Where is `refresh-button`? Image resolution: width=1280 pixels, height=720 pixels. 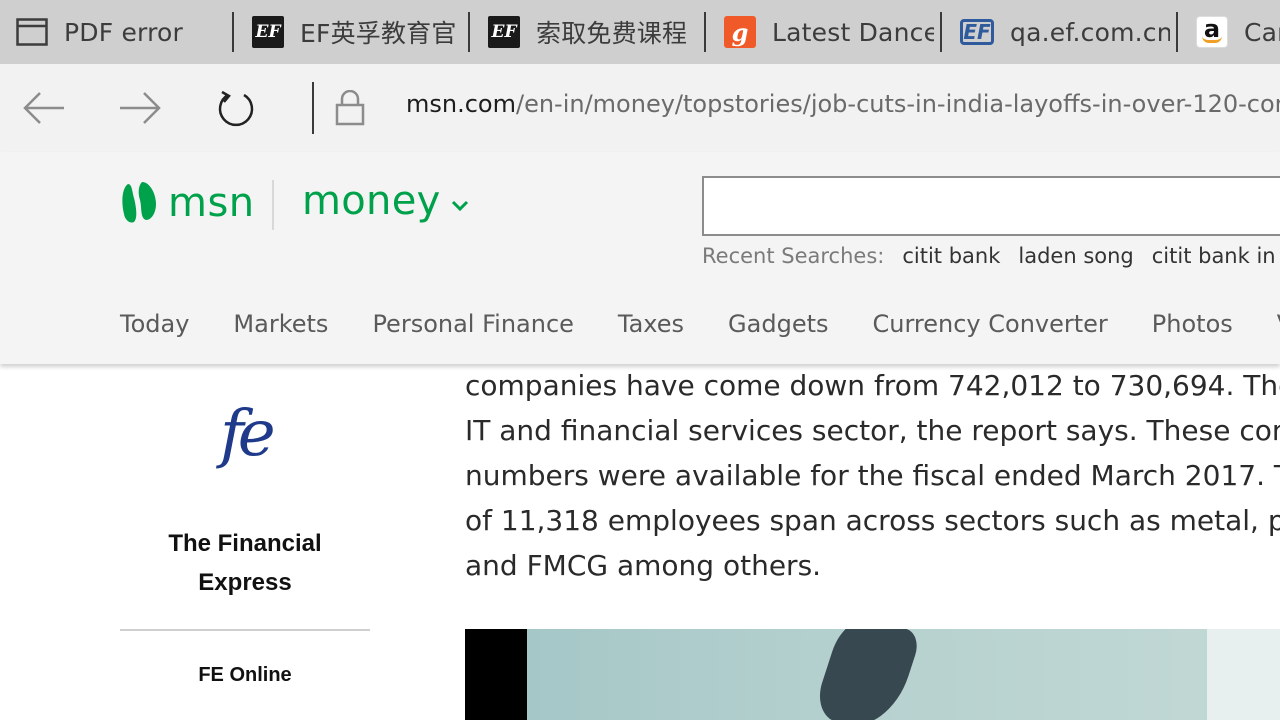 refresh-button is located at coordinates (236, 108).